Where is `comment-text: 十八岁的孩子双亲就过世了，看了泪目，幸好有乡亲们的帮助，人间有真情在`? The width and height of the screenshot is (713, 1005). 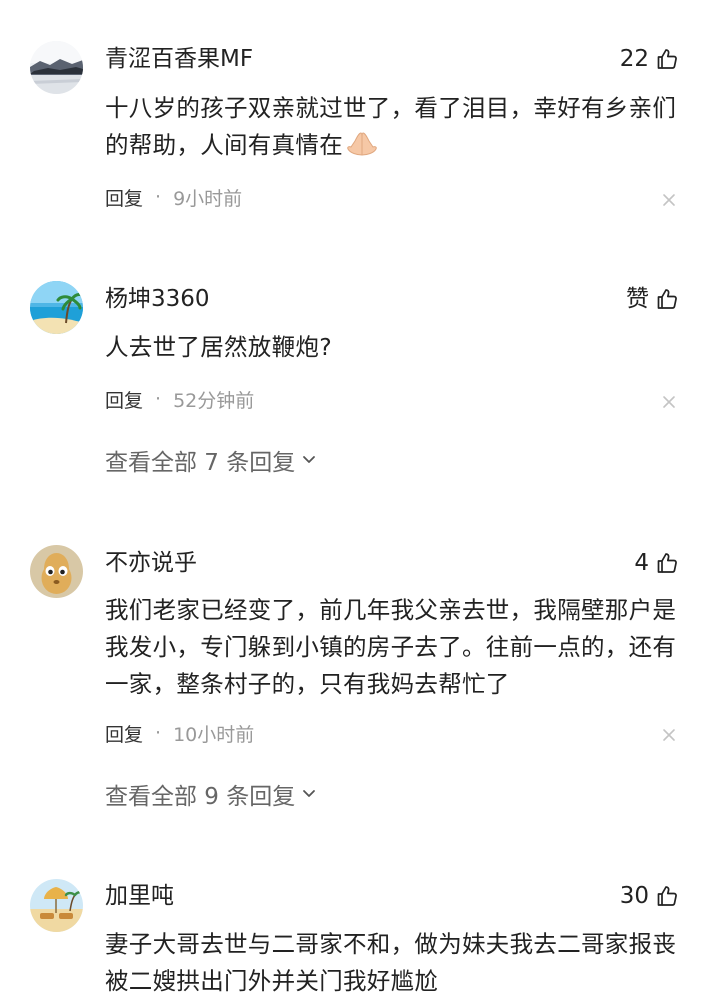 comment-text: 十八岁的孩子双亲就过世了，看了泪目，幸好有乡亲们的帮助，人间有真情在 is located at coordinates (395, 129).